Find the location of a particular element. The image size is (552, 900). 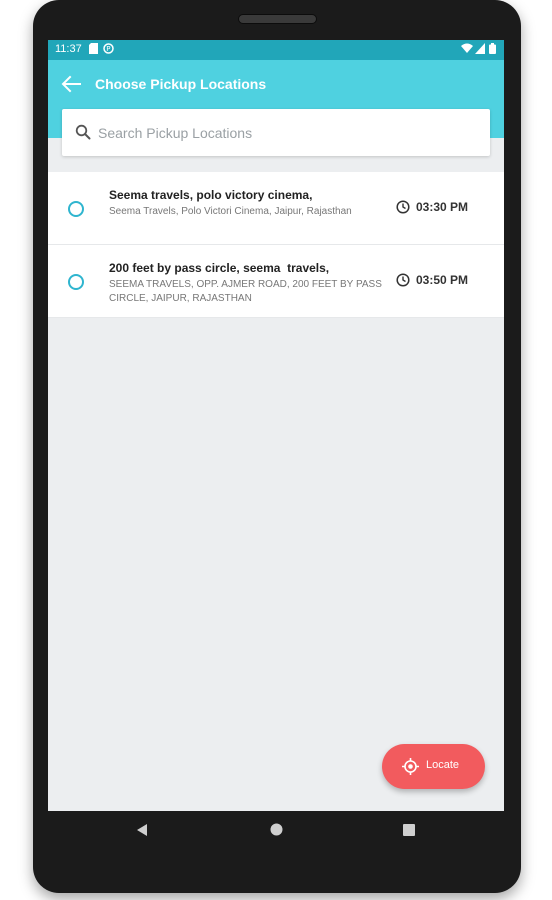

back-nav-icon is located at coordinates (142, 832).